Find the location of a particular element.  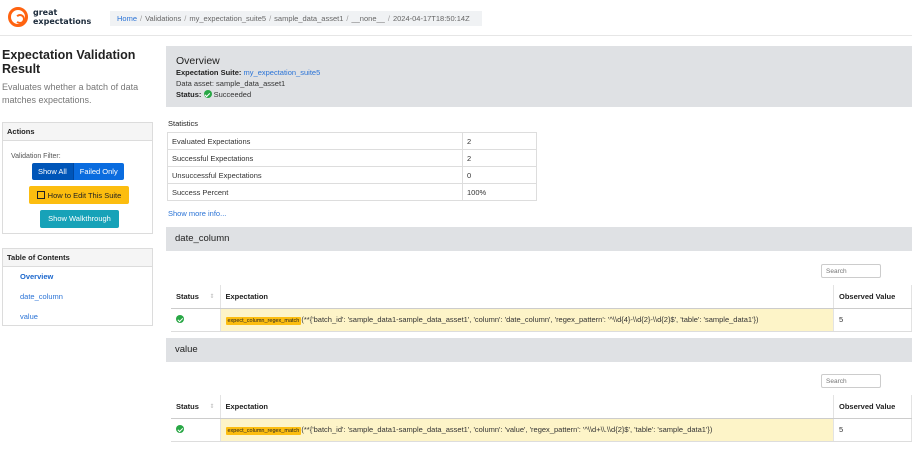

edit-suite-label: How to Edit This Suite is located at coordinates (84, 195).